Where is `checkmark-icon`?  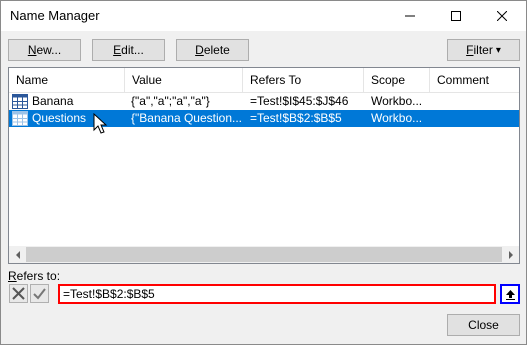
checkmark-icon is located at coordinates (39, 294).